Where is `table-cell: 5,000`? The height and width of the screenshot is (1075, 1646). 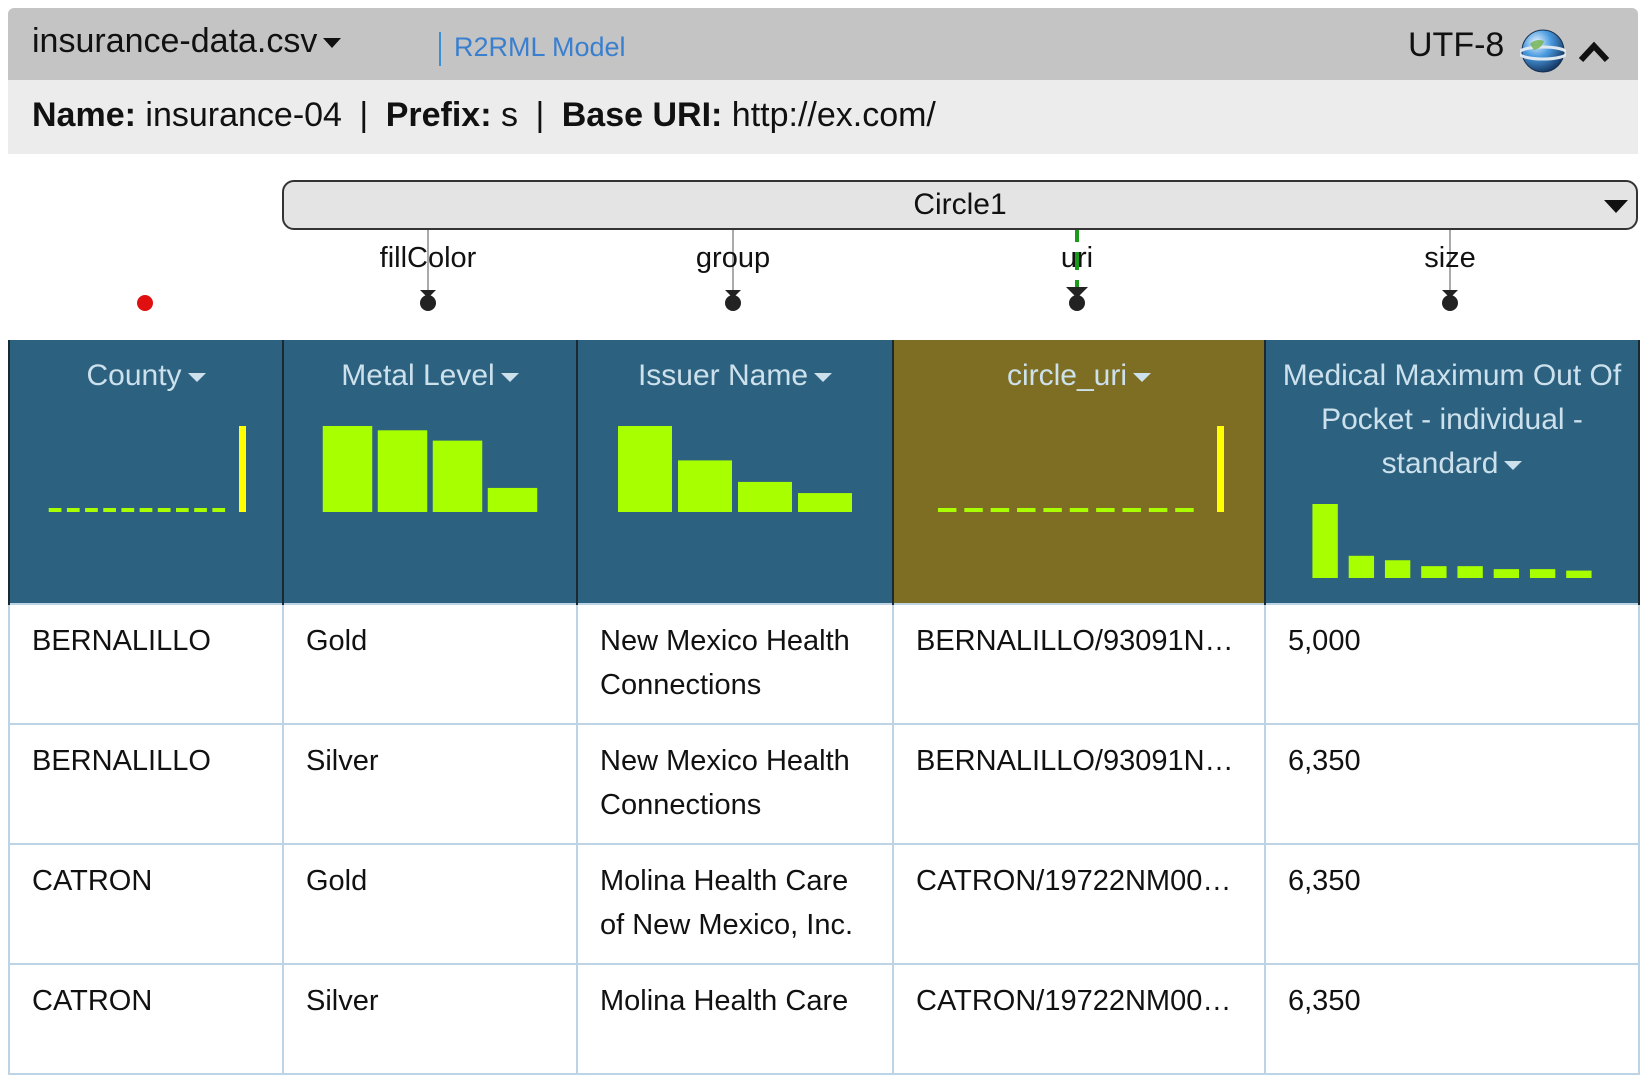 table-cell: 5,000 is located at coordinates (1452, 664).